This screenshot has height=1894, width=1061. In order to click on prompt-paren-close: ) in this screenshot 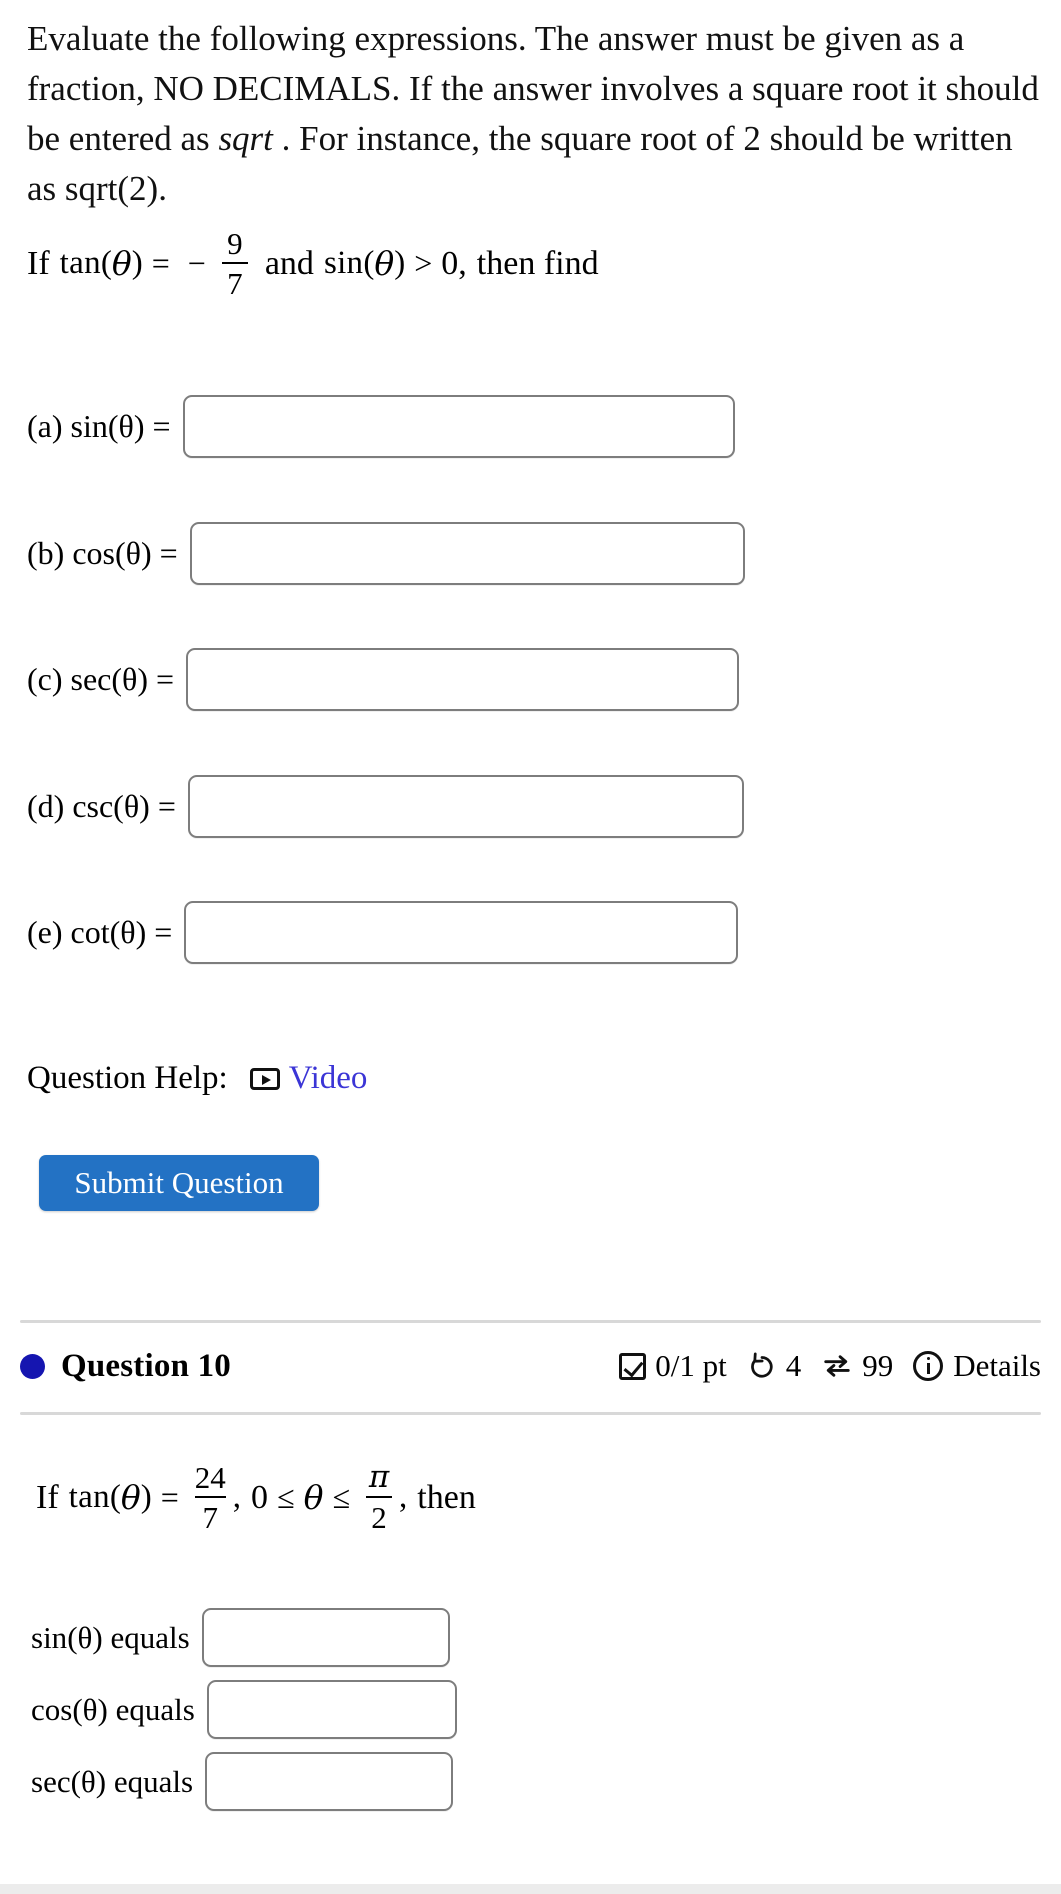, I will do `click(137, 263)`.